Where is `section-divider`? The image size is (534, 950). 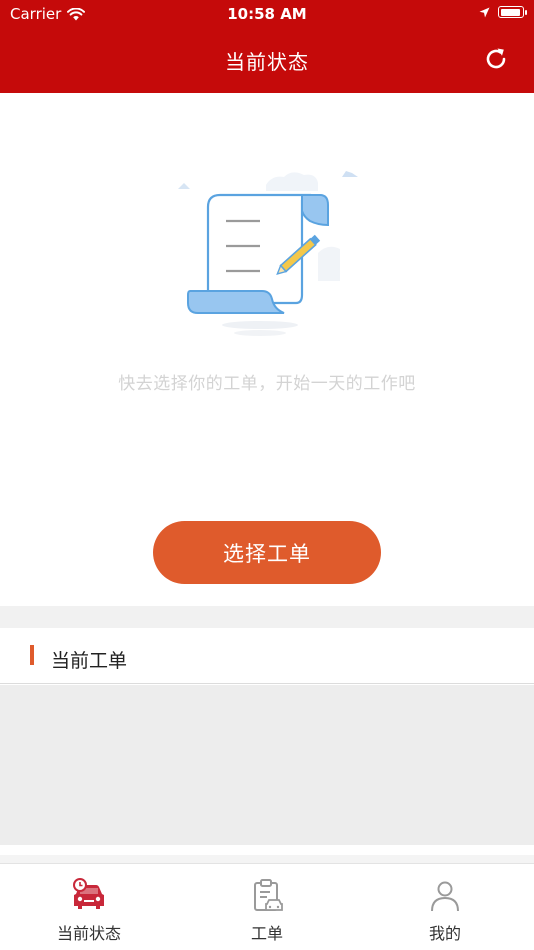
section-divider is located at coordinates (267, 617).